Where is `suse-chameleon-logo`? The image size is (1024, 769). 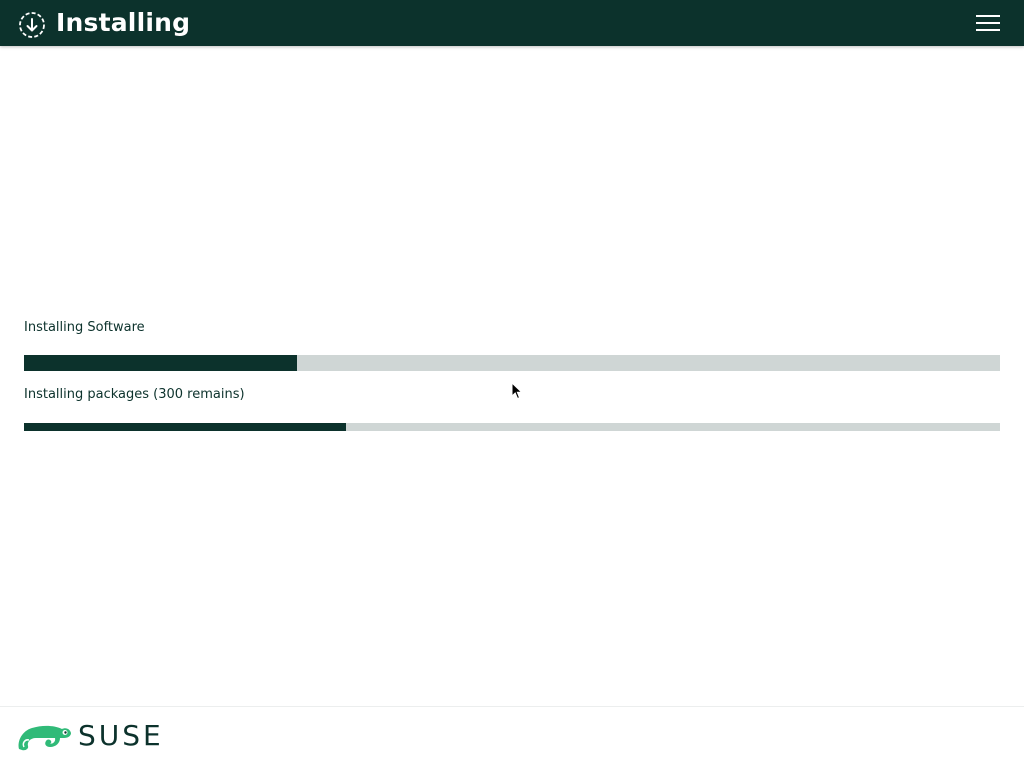 suse-chameleon-logo is located at coordinates (44, 738).